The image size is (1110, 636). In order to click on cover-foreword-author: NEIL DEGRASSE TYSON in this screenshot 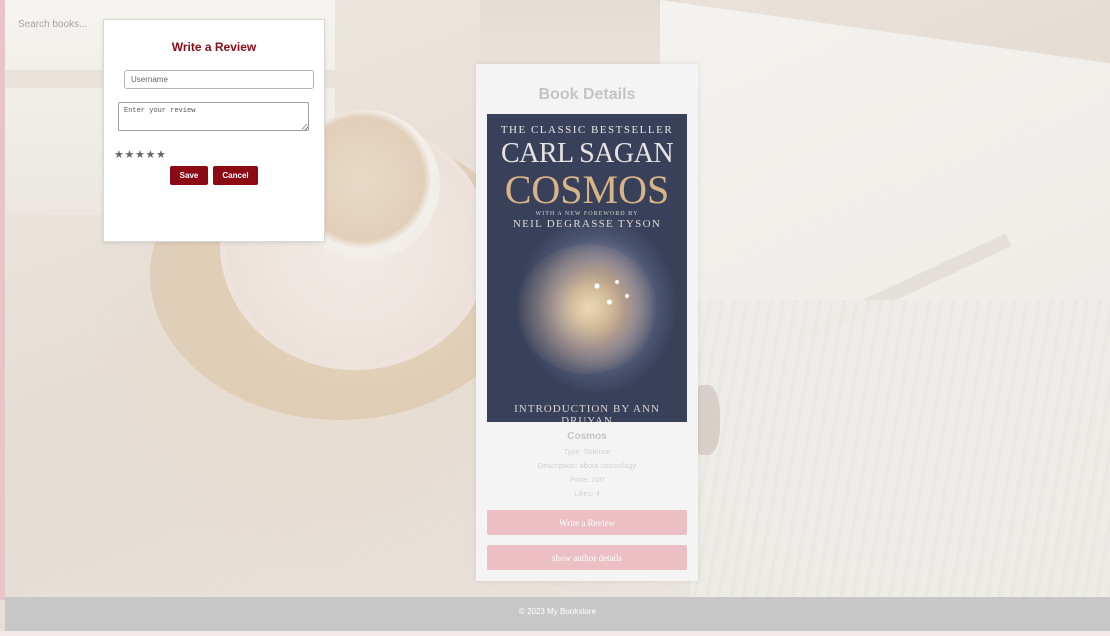, I will do `click(587, 224)`.